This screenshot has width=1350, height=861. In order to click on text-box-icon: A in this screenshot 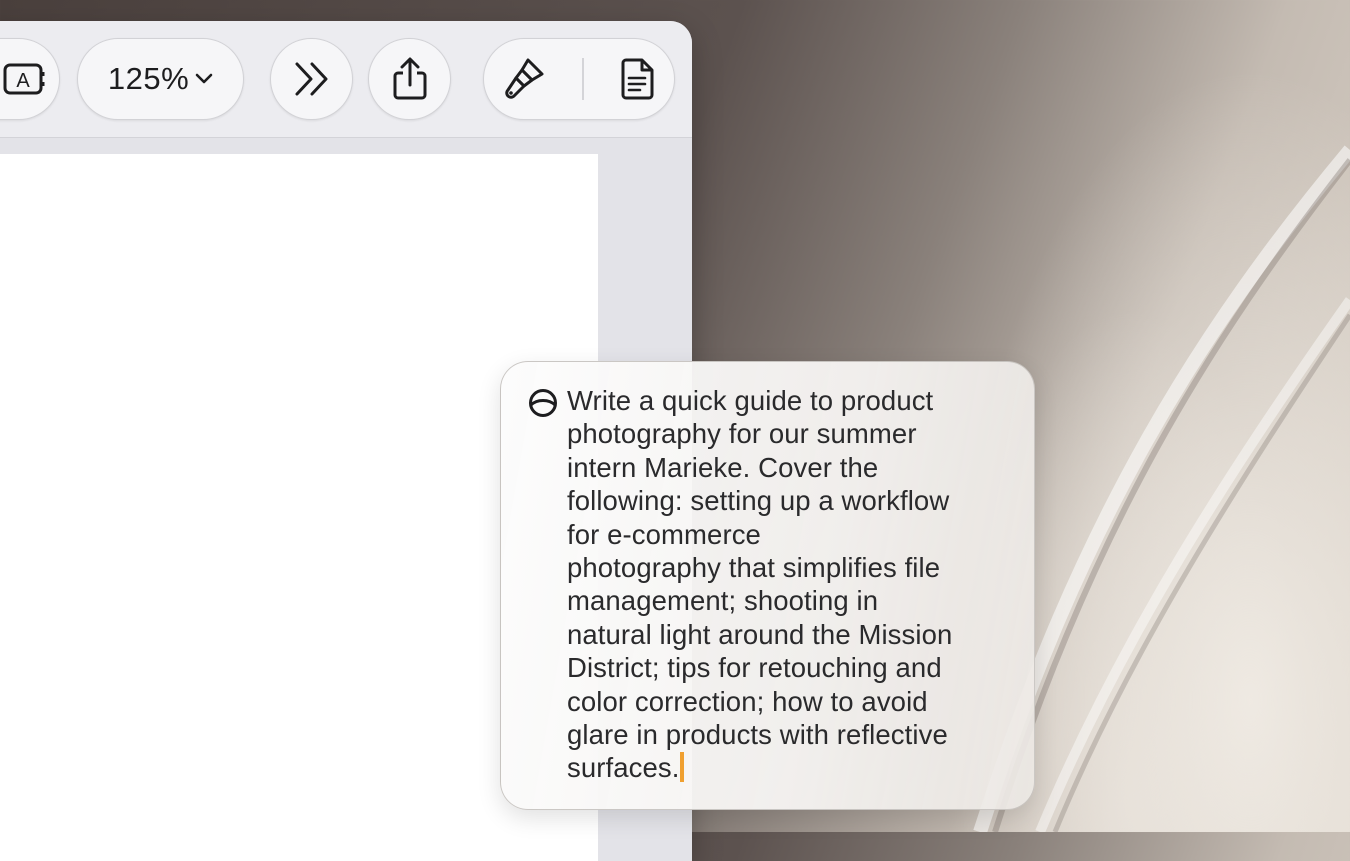, I will do `click(24, 79)`.